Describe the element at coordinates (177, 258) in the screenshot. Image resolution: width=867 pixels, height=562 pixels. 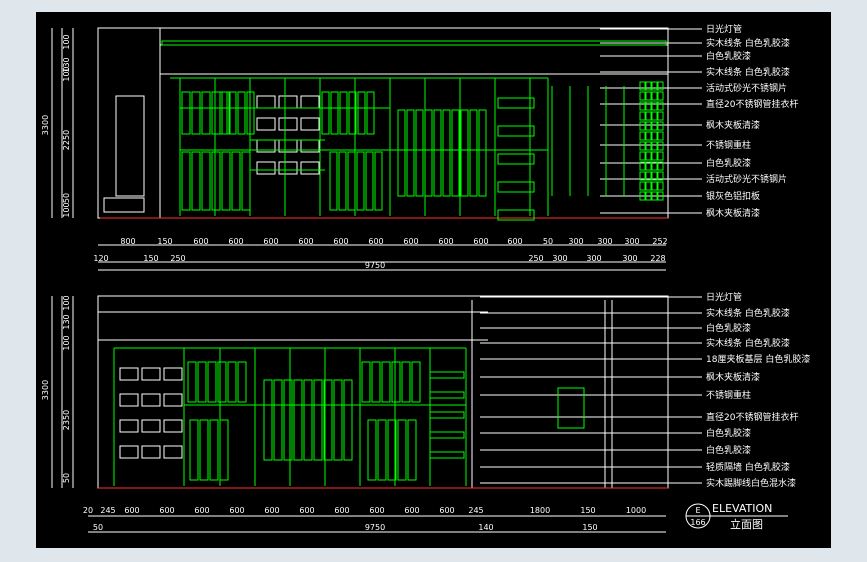
I see `dim-label: 250` at that location.